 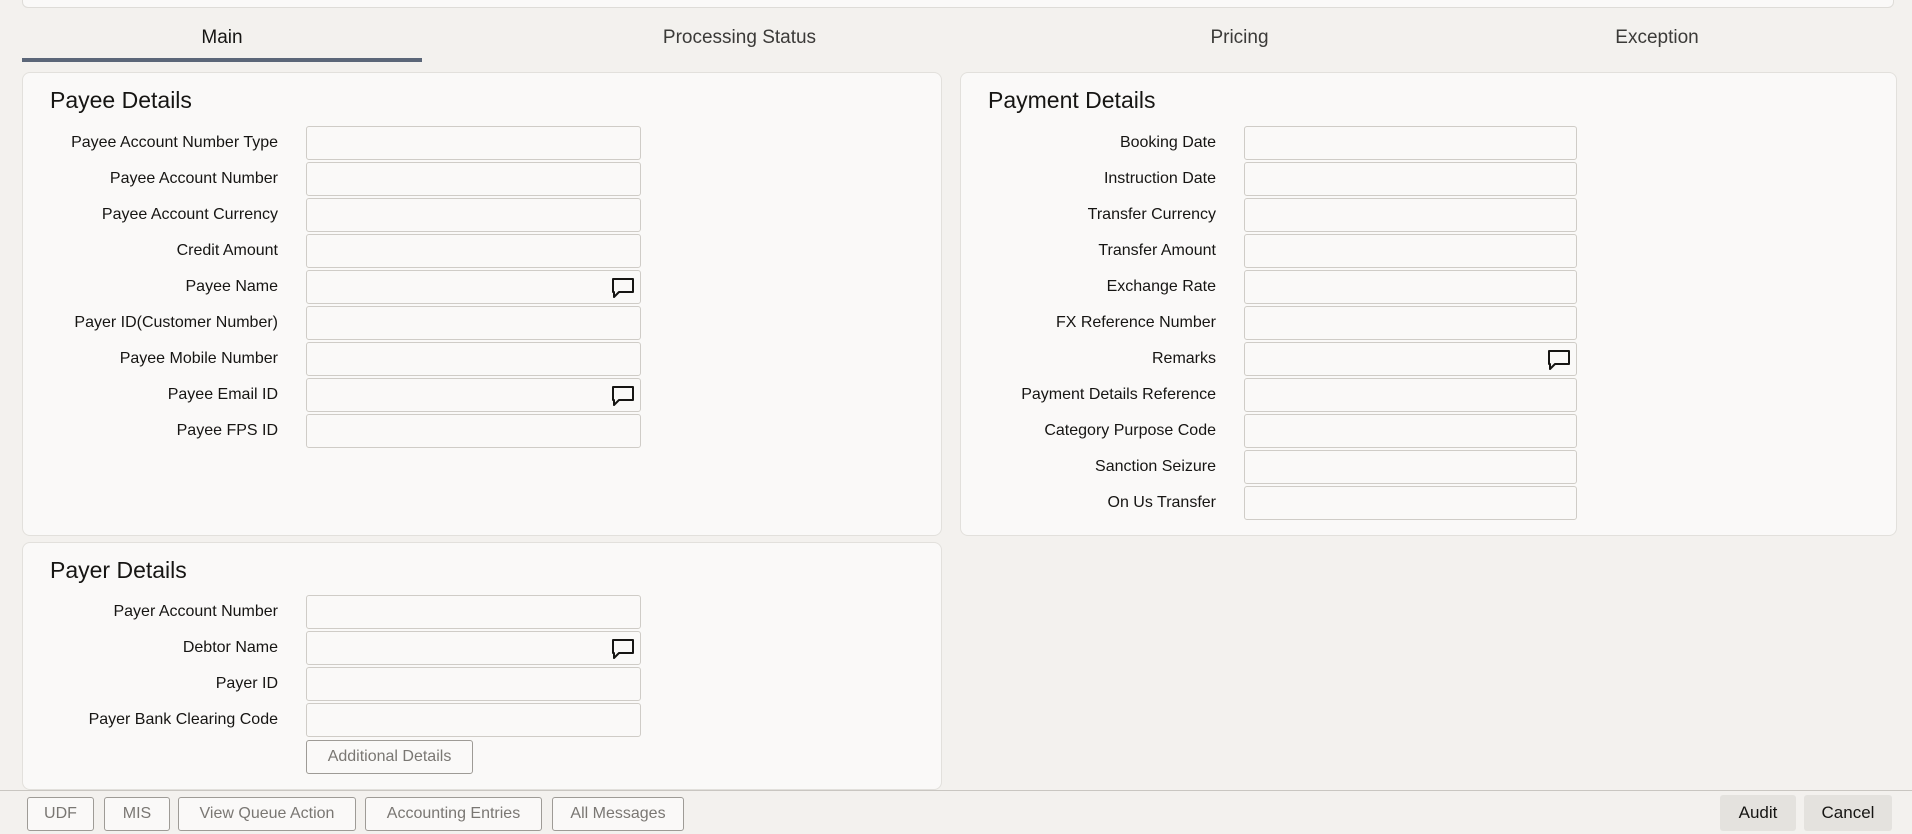 What do you see at coordinates (1167, 142) in the screenshot?
I see `booking-date-label: Booking Date` at bounding box center [1167, 142].